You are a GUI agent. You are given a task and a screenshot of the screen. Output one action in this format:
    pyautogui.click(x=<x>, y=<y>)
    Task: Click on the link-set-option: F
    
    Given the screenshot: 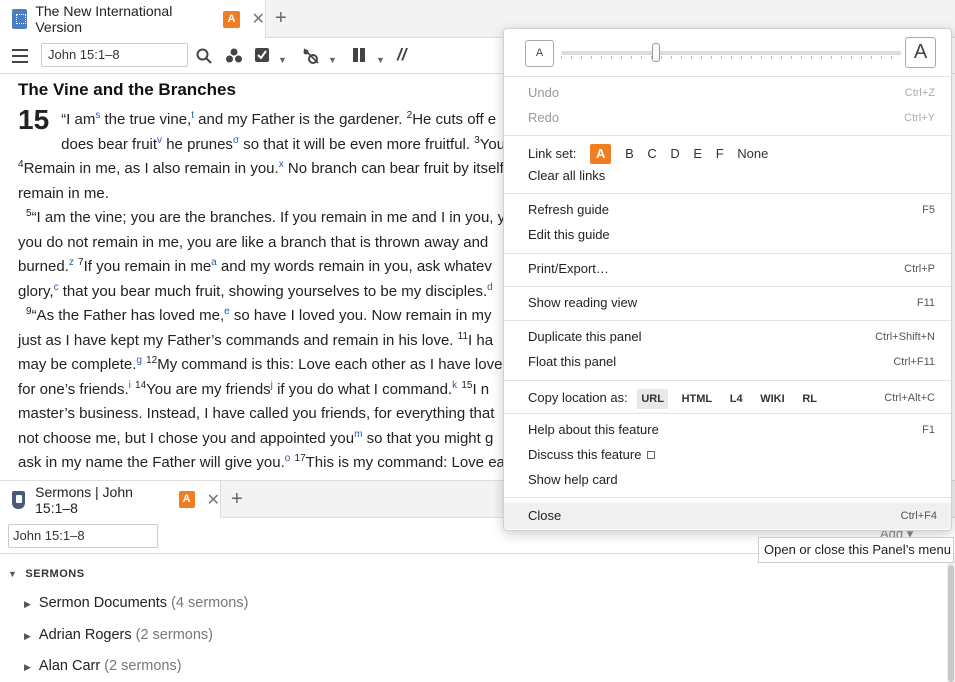 What is the action you would take?
    pyautogui.click(x=720, y=154)
    